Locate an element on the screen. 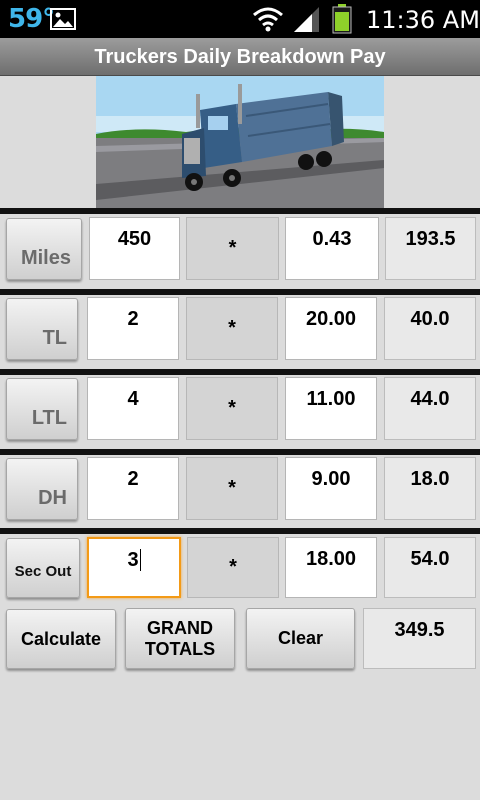  dh-label-button: DH is located at coordinates (42, 489).